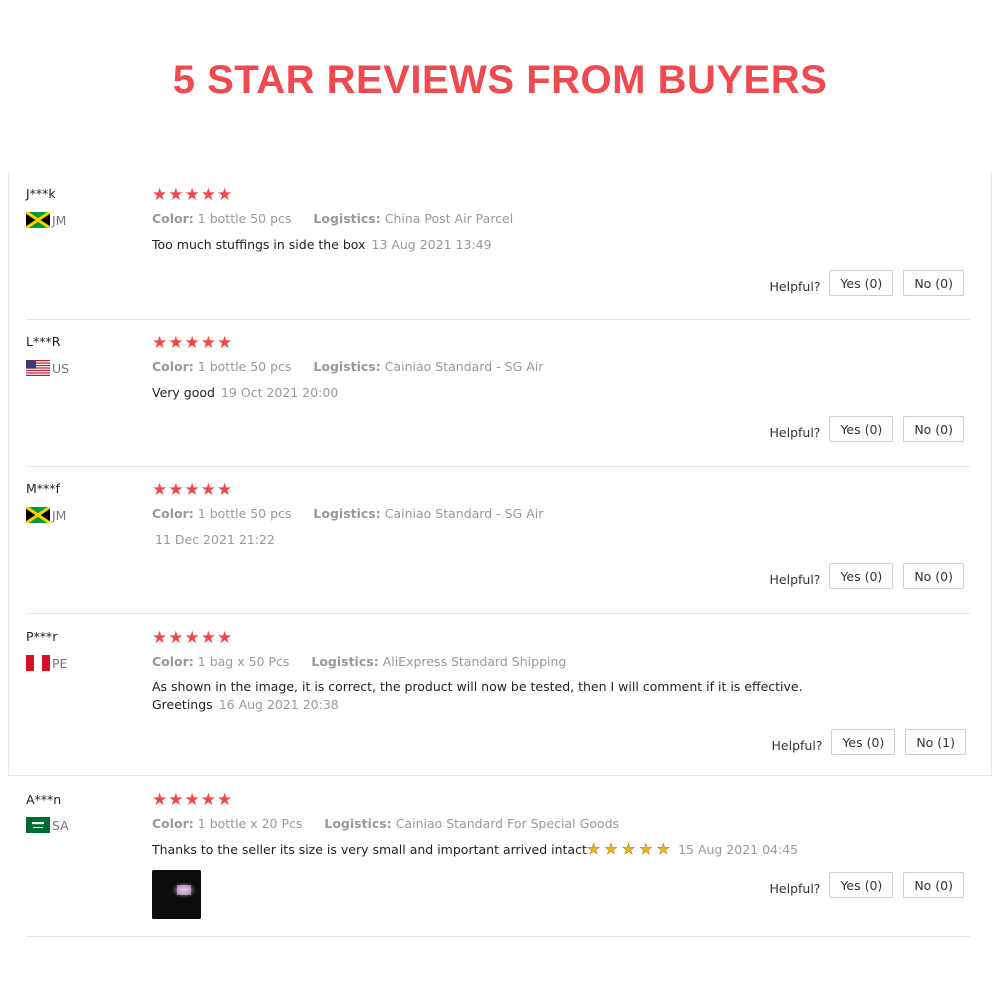 This screenshot has width=1000, height=1000. What do you see at coordinates (278, 704) in the screenshot?
I see `review-date: 16 Aug 2021 20:38` at bounding box center [278, 704].